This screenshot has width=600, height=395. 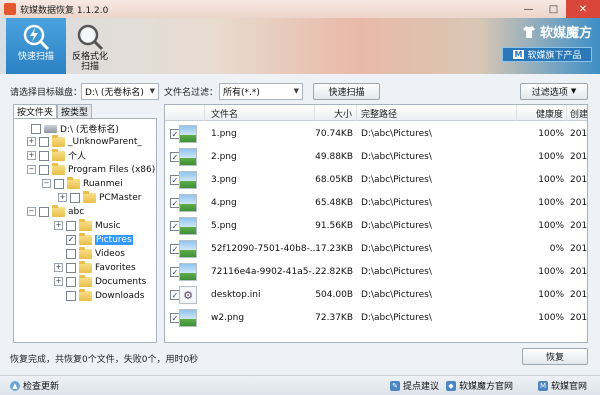 What do you see at coordinates (451, 385) in the screenshot?
I see `cube-icon: ◆` at bounding box center [451, 385].